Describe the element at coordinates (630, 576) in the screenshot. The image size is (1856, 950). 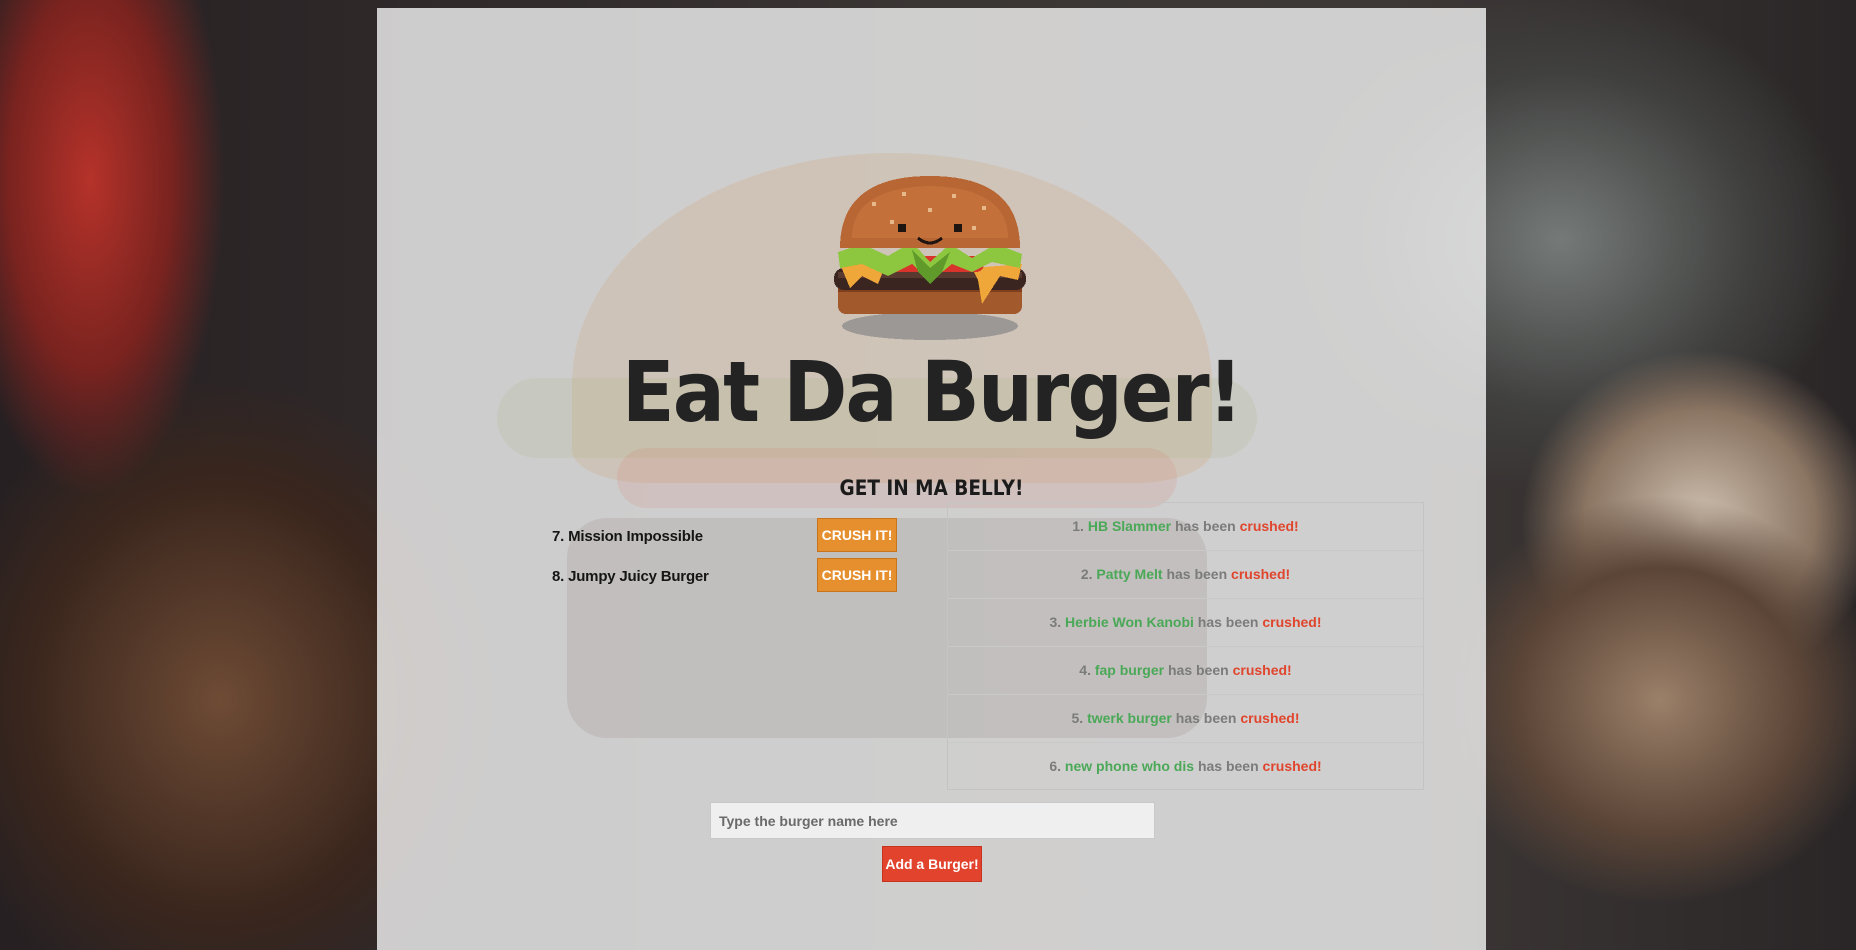
I see `burger-name: 8. Jumpy Juicy Burger` at that location.